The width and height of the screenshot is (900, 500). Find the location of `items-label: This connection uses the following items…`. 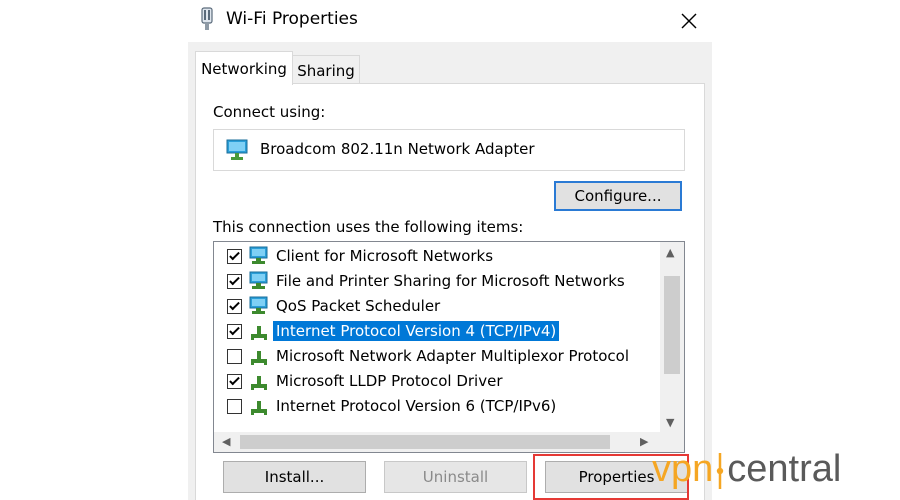

items-label: This connection uses the following items… is located at coordinates (368, 227).